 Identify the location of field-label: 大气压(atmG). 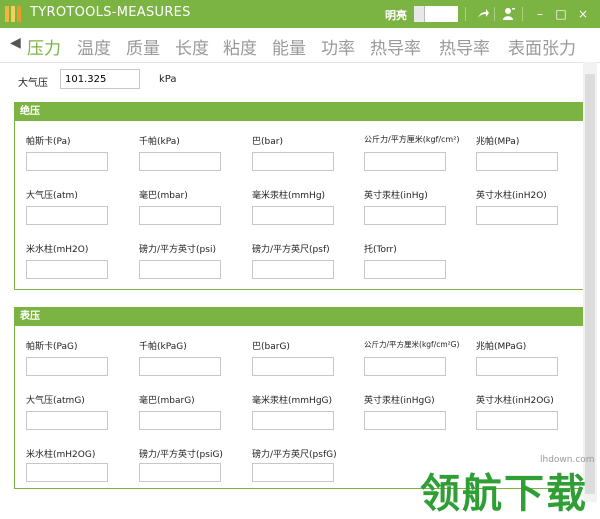
(55, 401).